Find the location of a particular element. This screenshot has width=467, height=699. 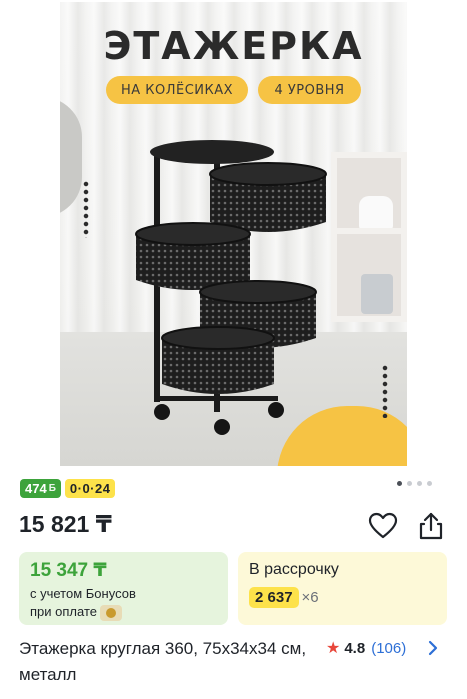

rating: ★ 4.8 (106) is located at coordinates (366, 648).